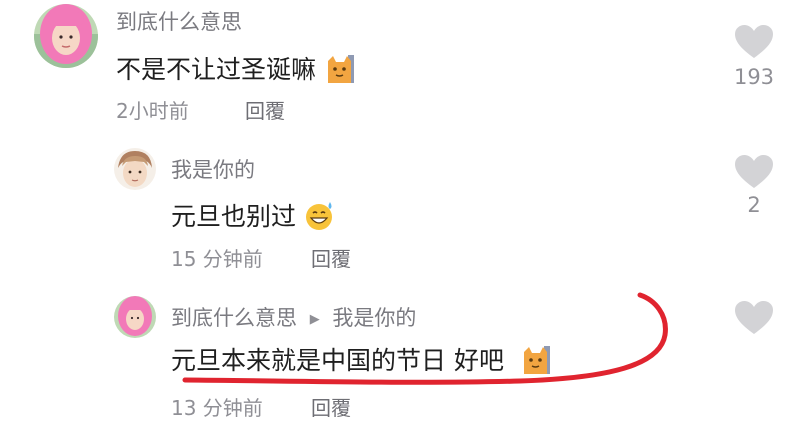  I want to click on comment-text: 元旦也别过, so click(253, 218).